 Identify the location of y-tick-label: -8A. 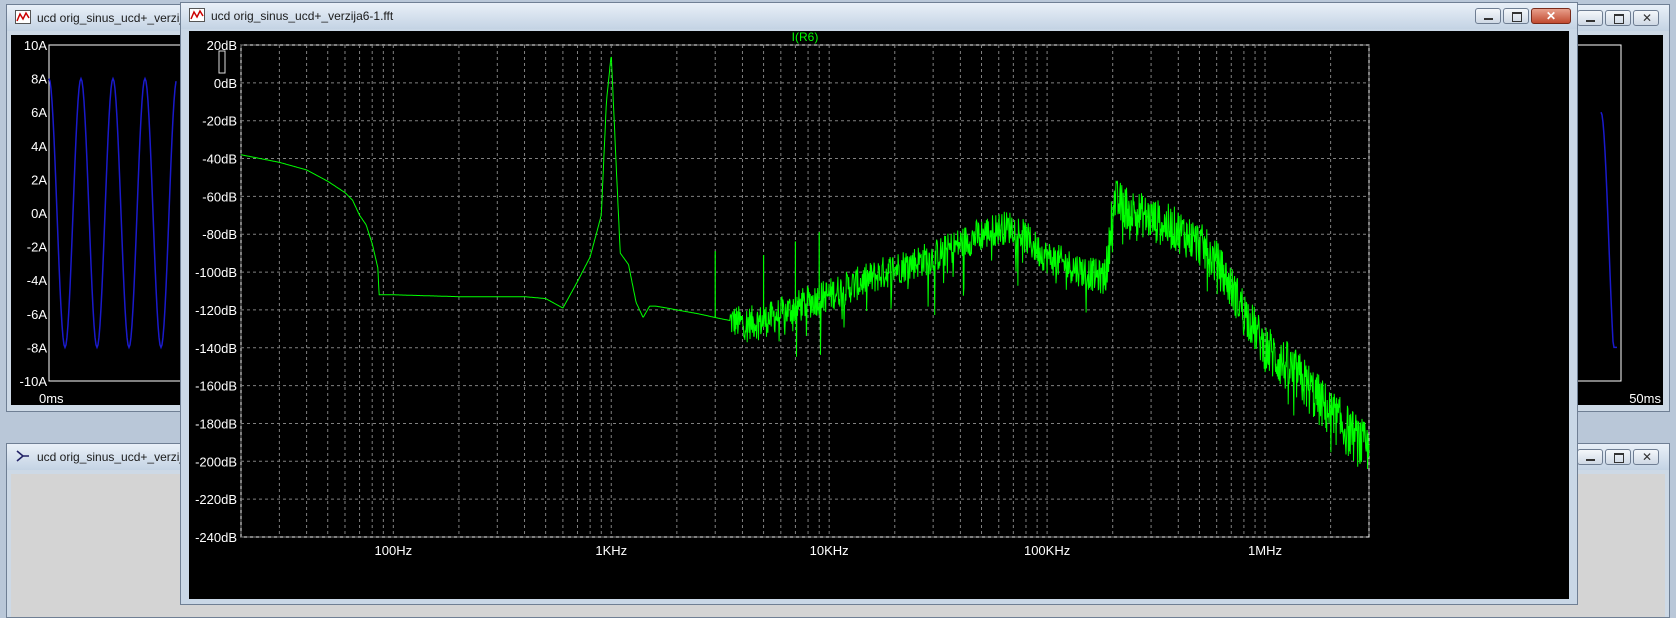
(37, 347).